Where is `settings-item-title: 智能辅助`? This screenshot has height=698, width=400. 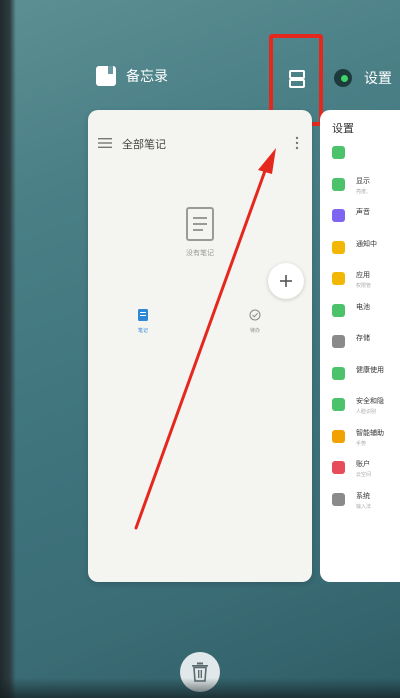
settings-item-title: 智能辅助 is located at coordinates (370, 432).